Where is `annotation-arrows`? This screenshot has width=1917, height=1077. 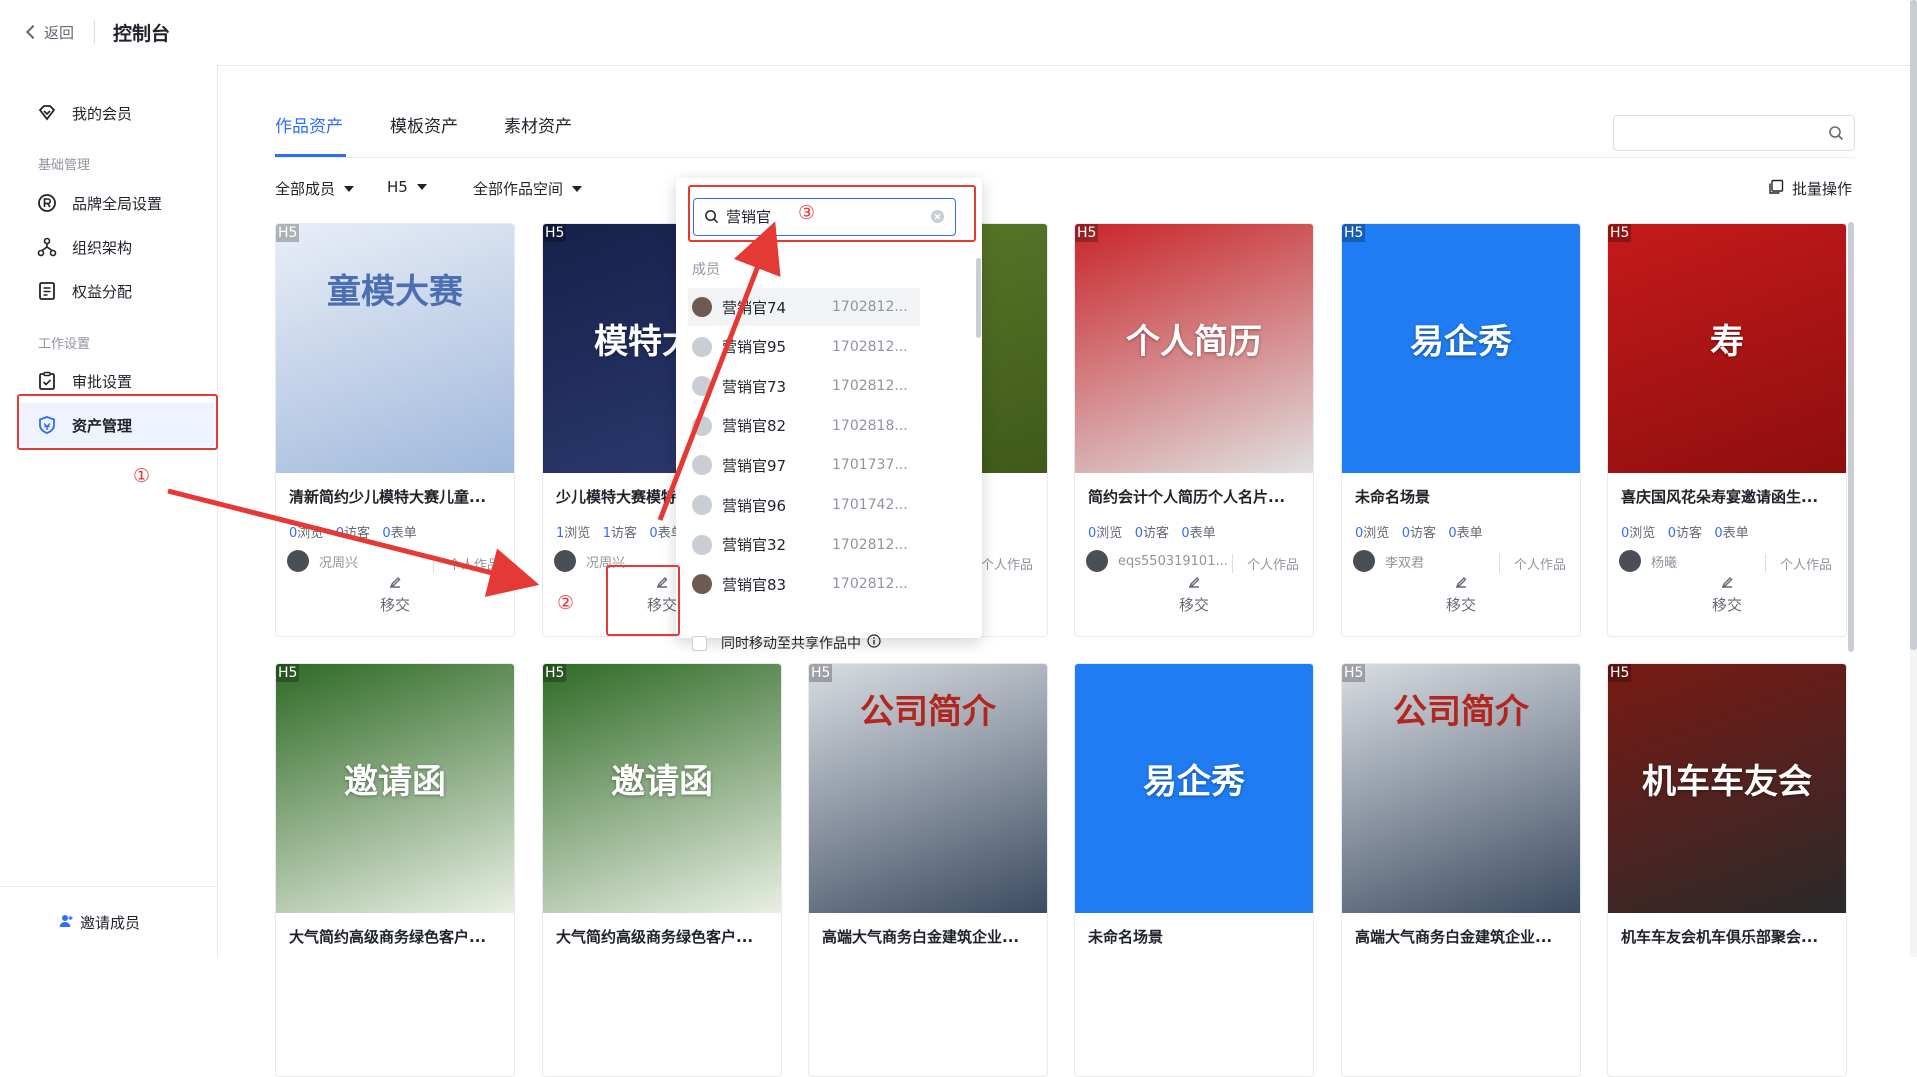
annotation-arrows is located at coordinates (474, 409).